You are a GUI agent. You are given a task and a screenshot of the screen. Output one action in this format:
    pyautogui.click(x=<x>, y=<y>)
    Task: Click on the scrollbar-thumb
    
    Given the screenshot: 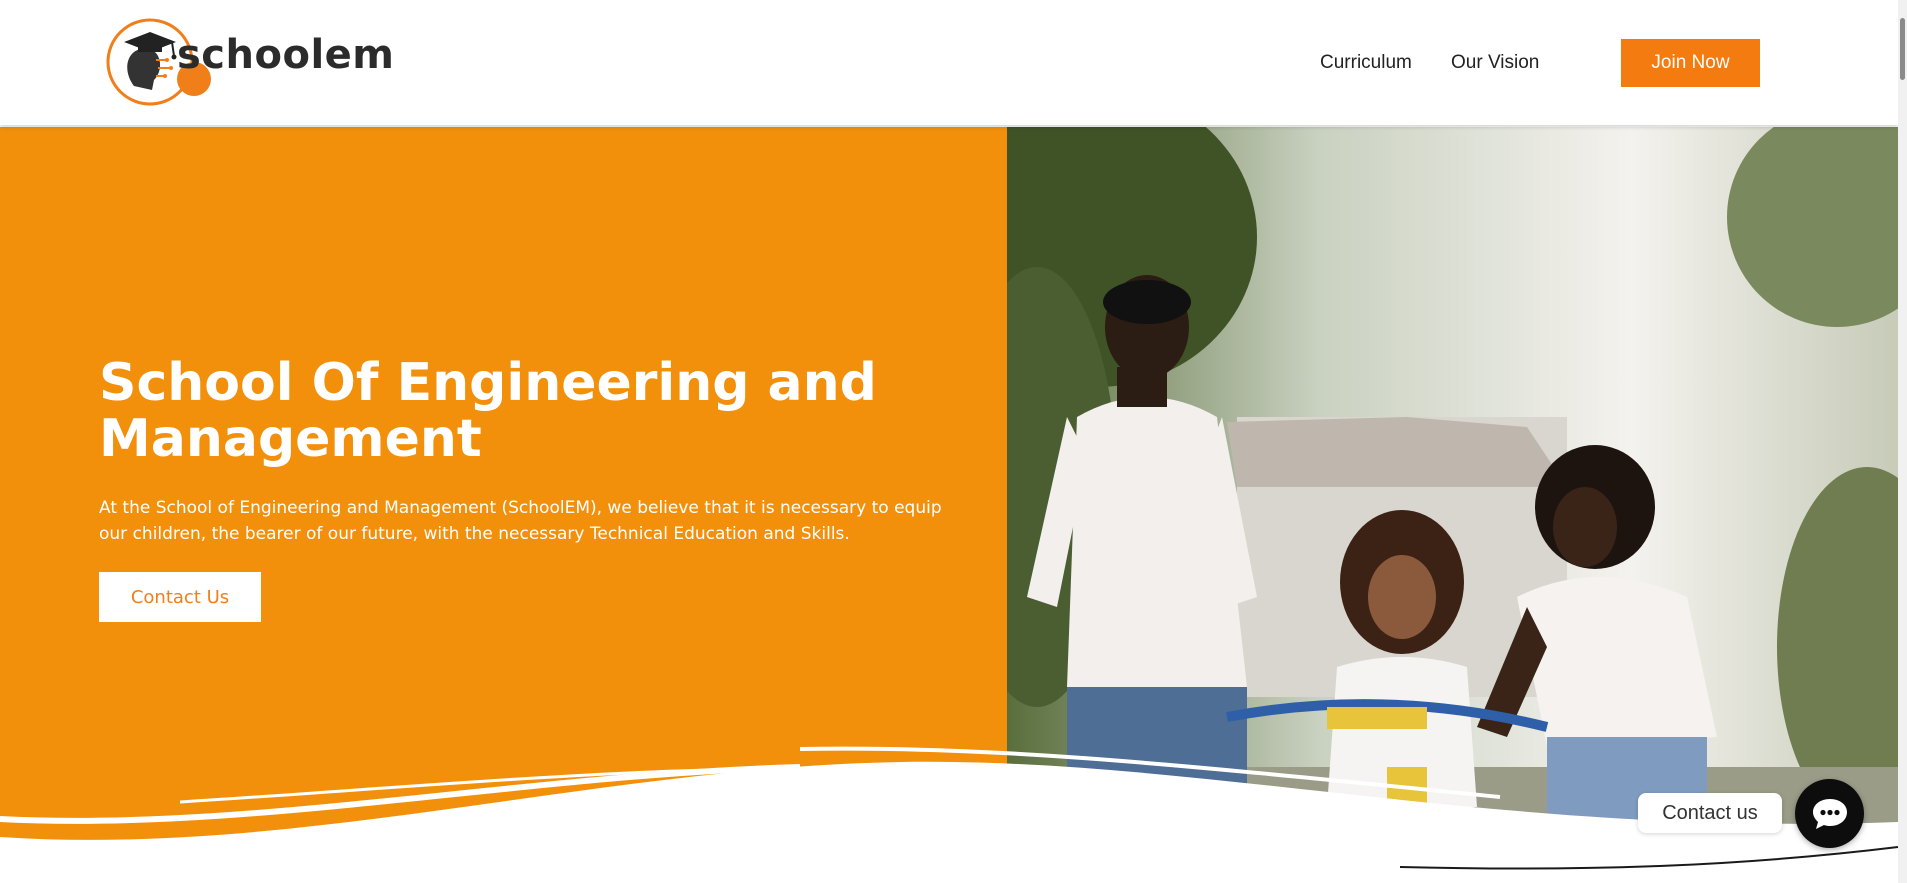 What is the action you would take?
    pyautogui.click(x=1902, y=49)
    